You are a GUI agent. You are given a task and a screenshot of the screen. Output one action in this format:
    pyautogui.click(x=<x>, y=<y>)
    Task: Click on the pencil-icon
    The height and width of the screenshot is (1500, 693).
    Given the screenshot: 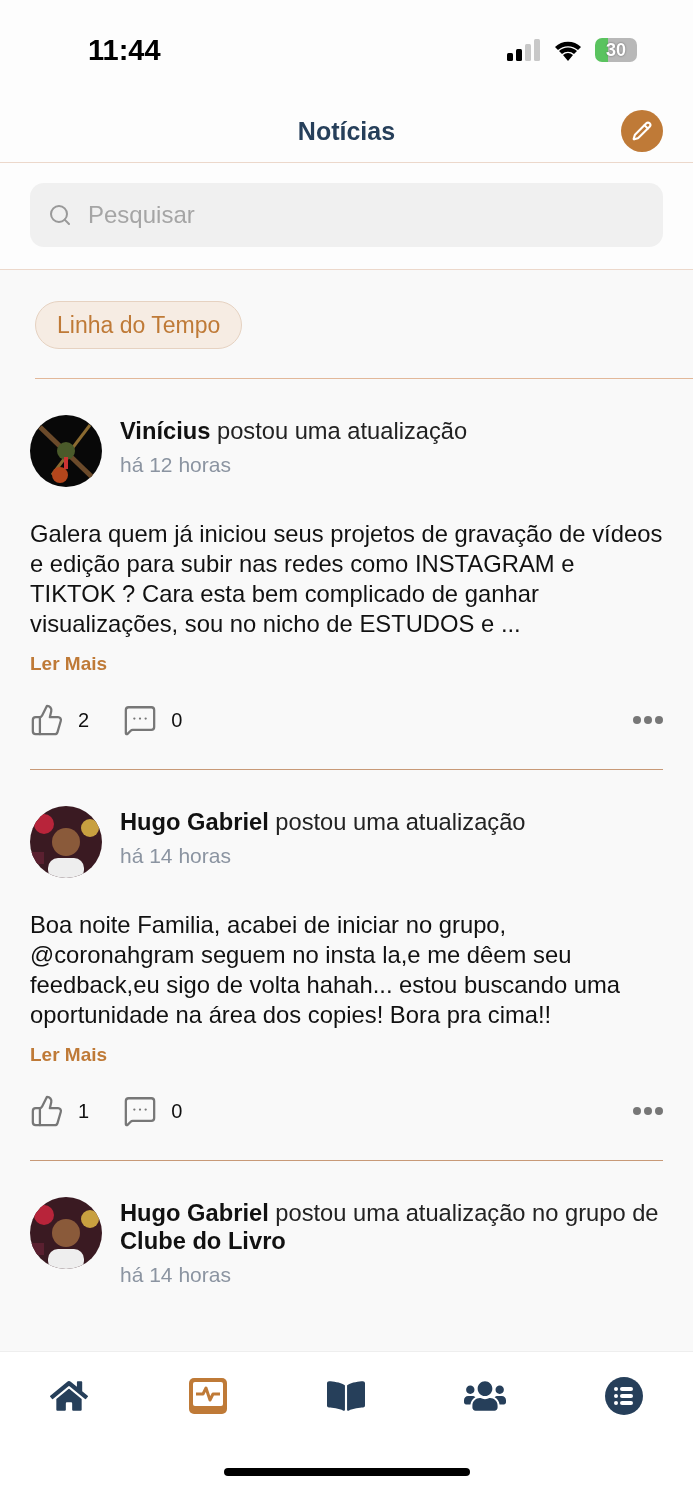 What is the action you would take?
    pyautogui.click(x=642, y=131)
    